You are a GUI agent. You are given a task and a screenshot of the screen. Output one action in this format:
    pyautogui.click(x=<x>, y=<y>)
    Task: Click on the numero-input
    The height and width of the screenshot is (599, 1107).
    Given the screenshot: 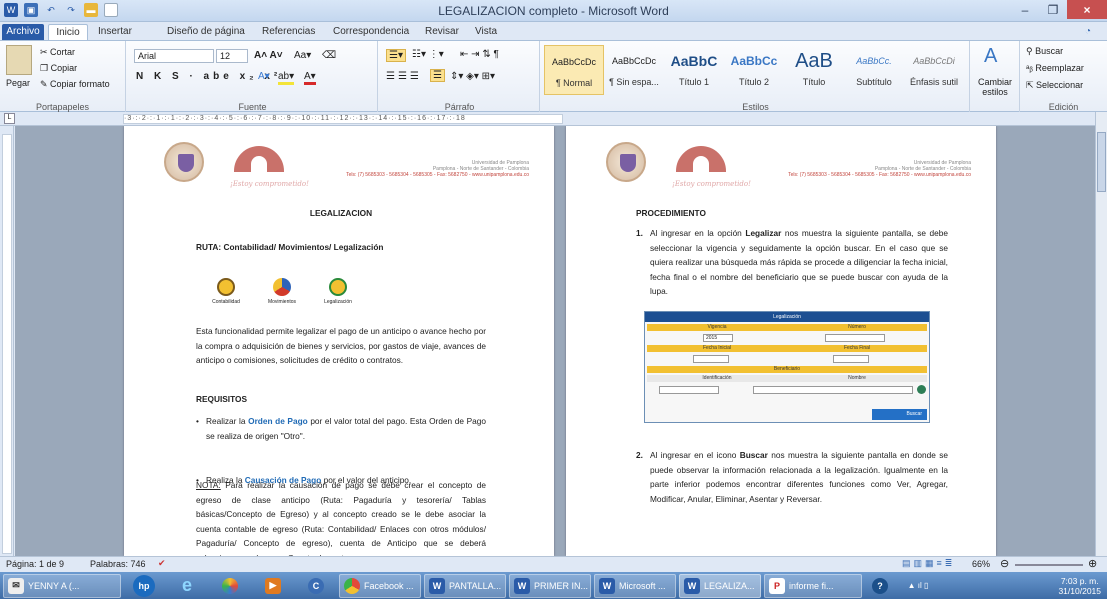 What is the action you would take?
    pyautogui.click(x=855, y=338)
    